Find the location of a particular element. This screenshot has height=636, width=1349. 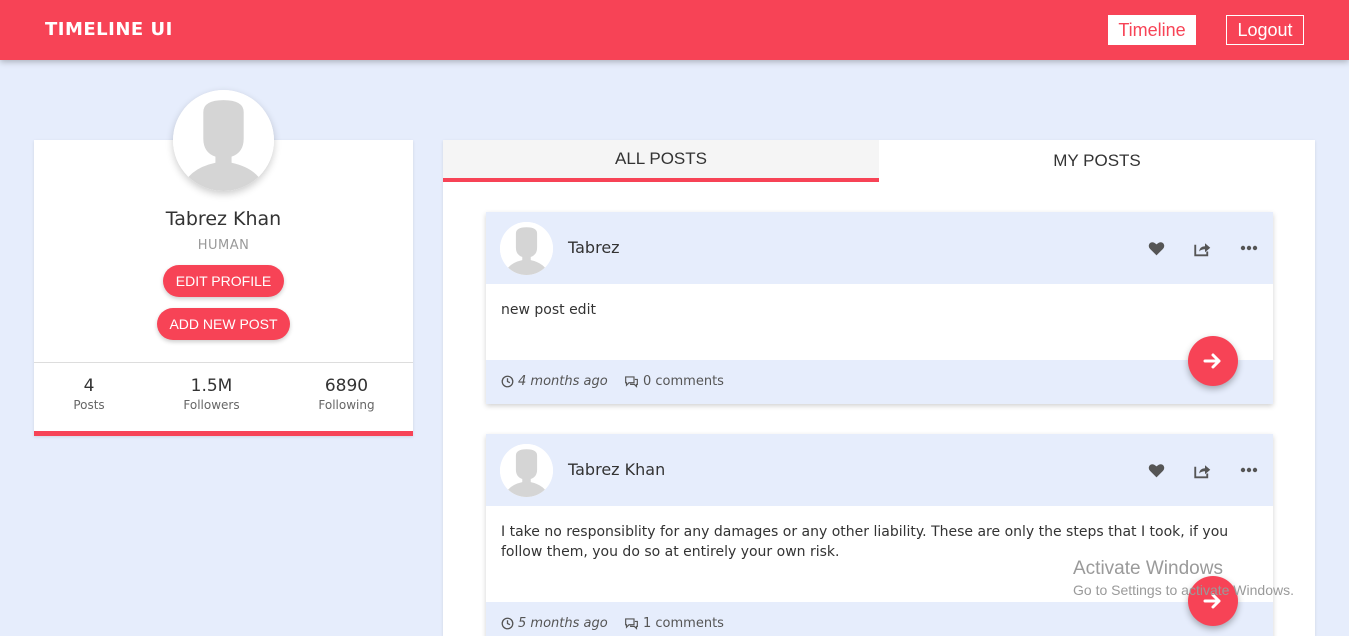

post-comments: 0 comments is located at coordinates (674, 381).